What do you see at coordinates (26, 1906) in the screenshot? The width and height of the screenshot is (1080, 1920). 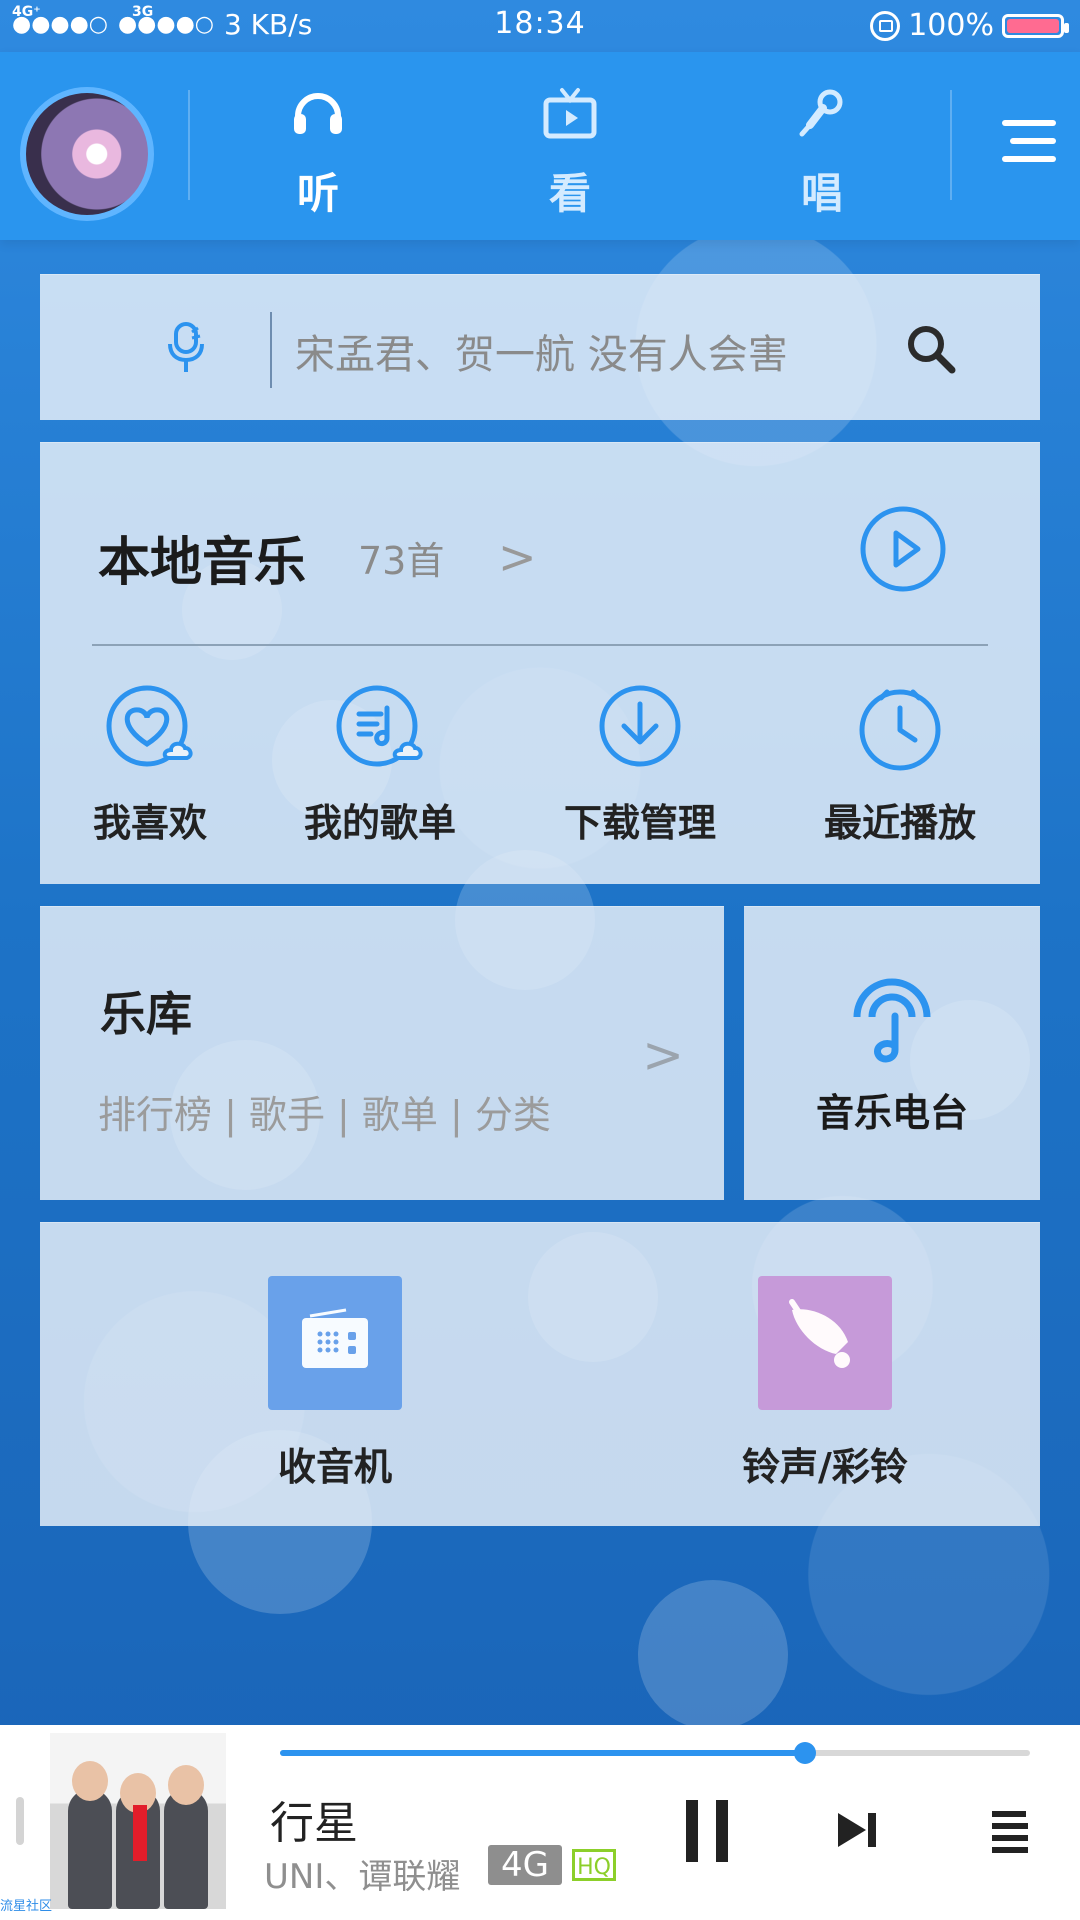 I see `watermark: 流星社区` at bounding box center [26, 1906].